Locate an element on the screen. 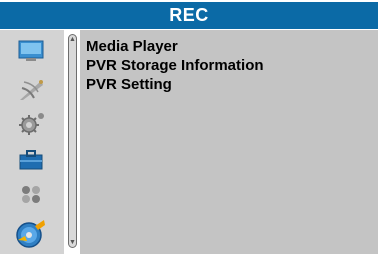  games-icon is located at coordinates (31, 193).